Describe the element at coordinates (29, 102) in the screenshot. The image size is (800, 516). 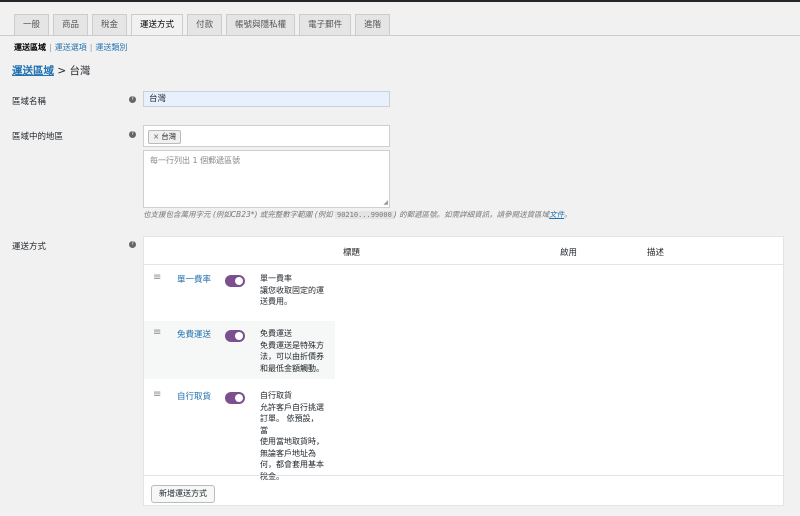
I see `zone-name-label: 區域名稱` at that location.